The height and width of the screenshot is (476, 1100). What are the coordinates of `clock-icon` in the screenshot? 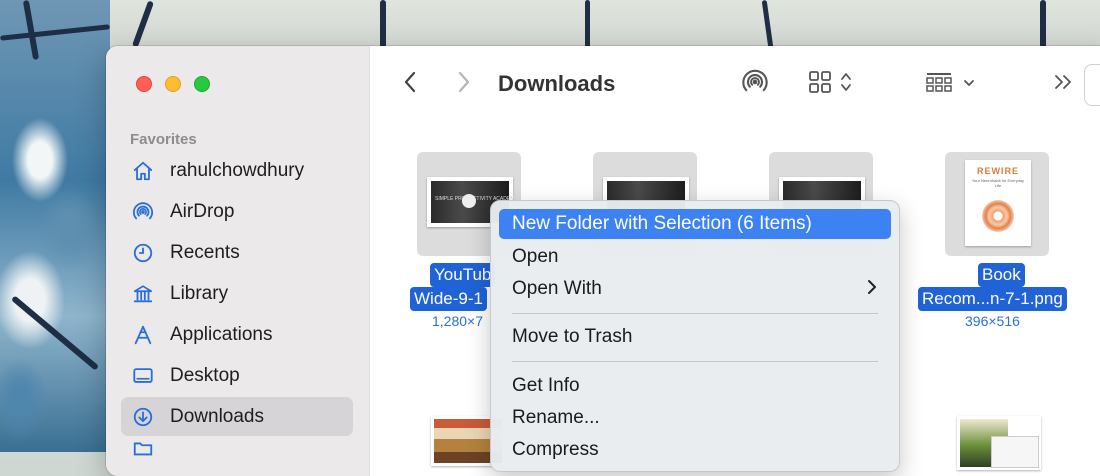 It's located at (143, 253).